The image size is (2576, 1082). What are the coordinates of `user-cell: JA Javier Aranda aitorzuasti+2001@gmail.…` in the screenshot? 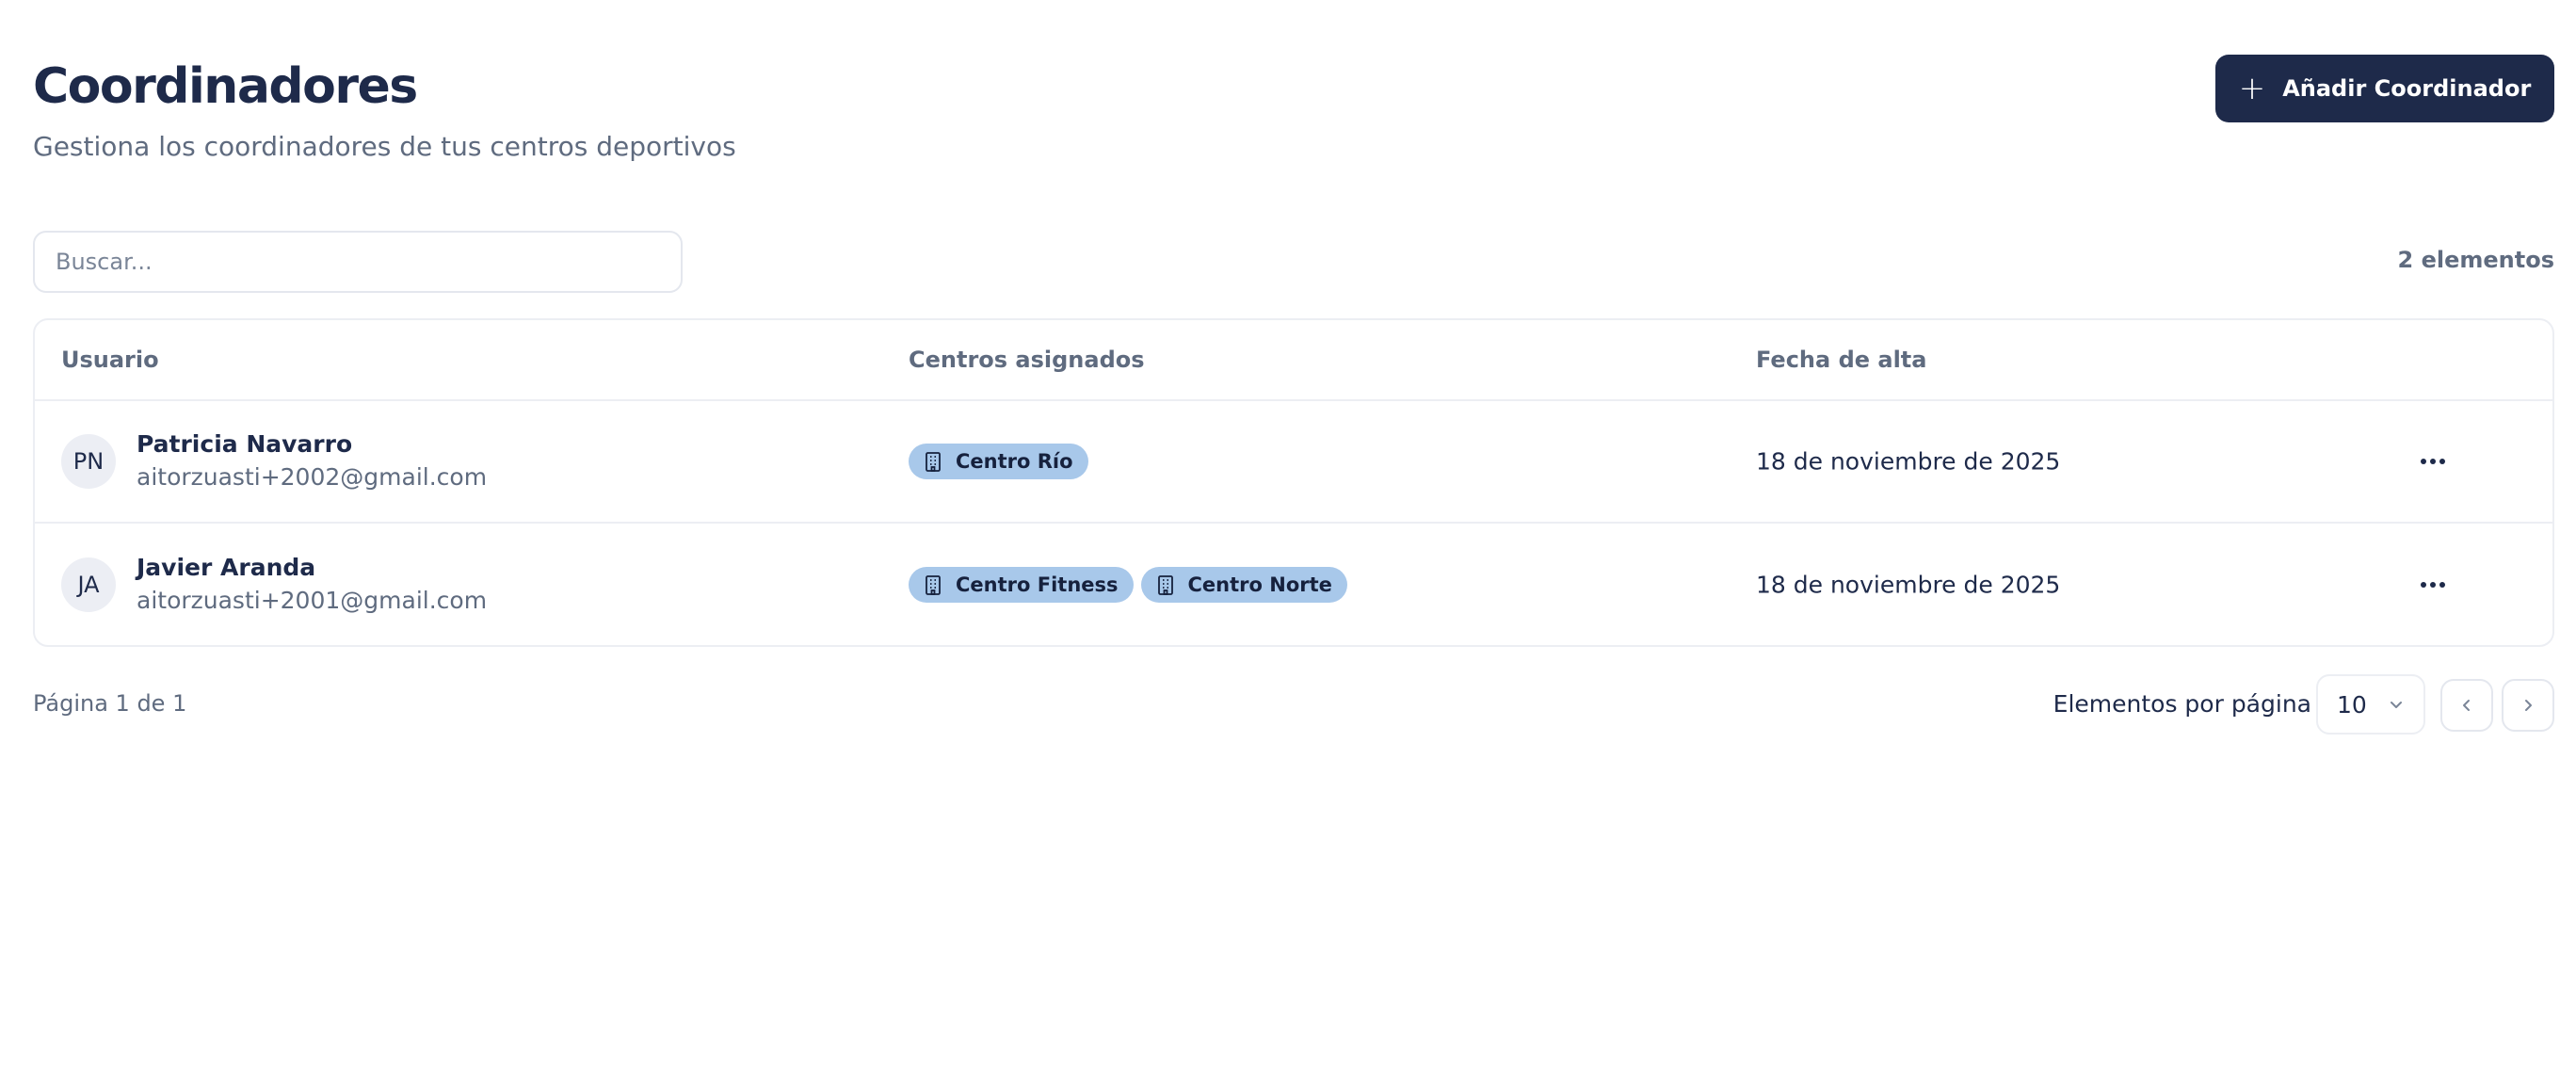 It's located at (274, 585).